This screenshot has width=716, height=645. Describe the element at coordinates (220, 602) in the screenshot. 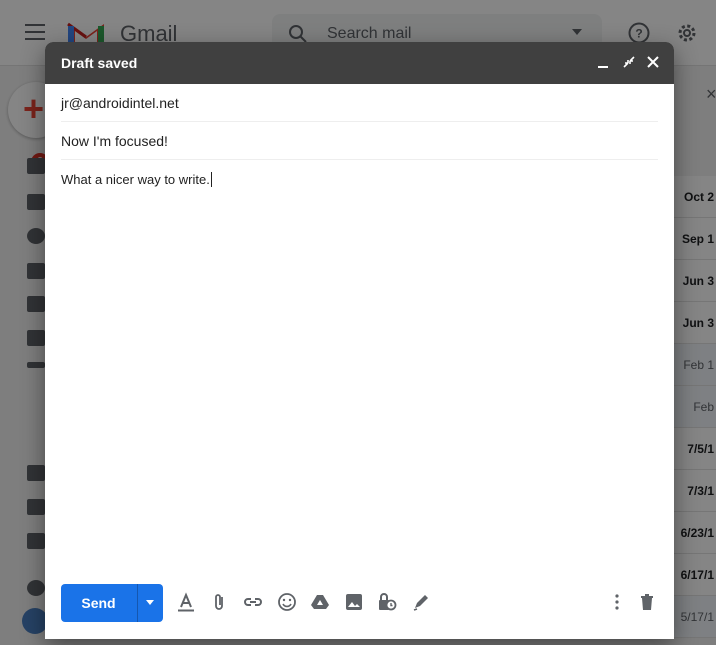

I see `attach-files-icon` at that location.